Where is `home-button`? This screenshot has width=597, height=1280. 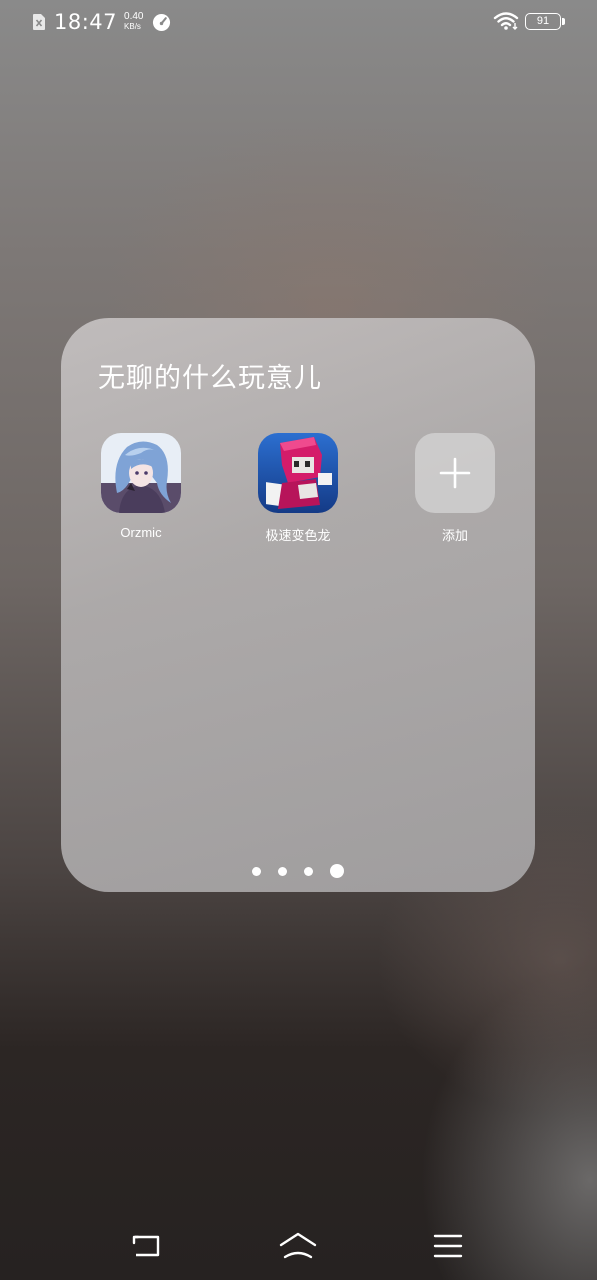 home-button is located at coordinates (298, 1246).